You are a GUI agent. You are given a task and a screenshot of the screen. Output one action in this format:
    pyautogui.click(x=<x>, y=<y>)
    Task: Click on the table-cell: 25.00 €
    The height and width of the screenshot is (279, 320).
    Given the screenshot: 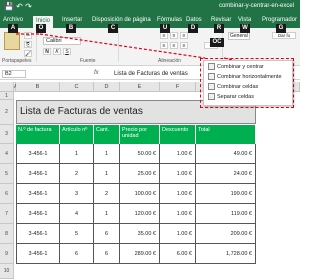 What is the action you would take?
    pyautogui.click(x=140, y=174)
    